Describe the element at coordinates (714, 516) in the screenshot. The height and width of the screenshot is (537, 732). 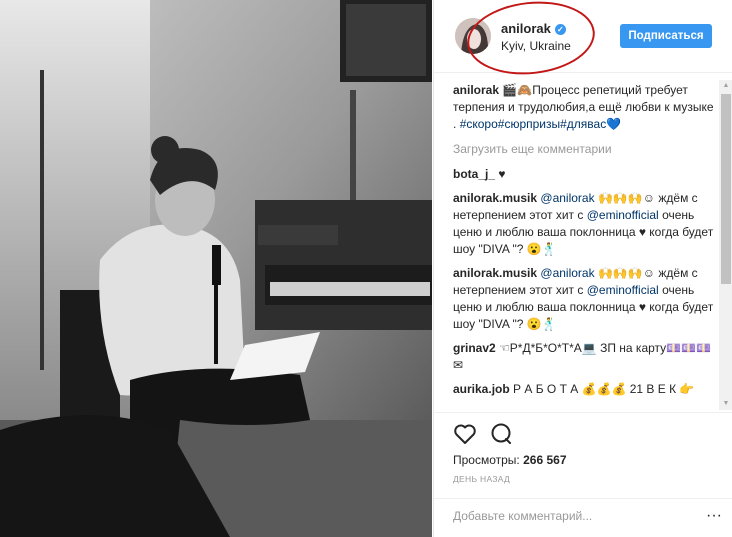
I see `more-options-icon: ···` at that location.